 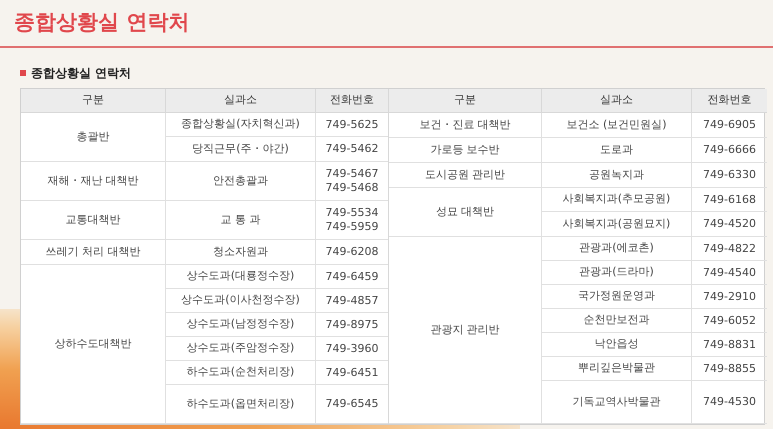 I want to click on table-cell: 관광과(에코촌), so click(x=617, y=248).